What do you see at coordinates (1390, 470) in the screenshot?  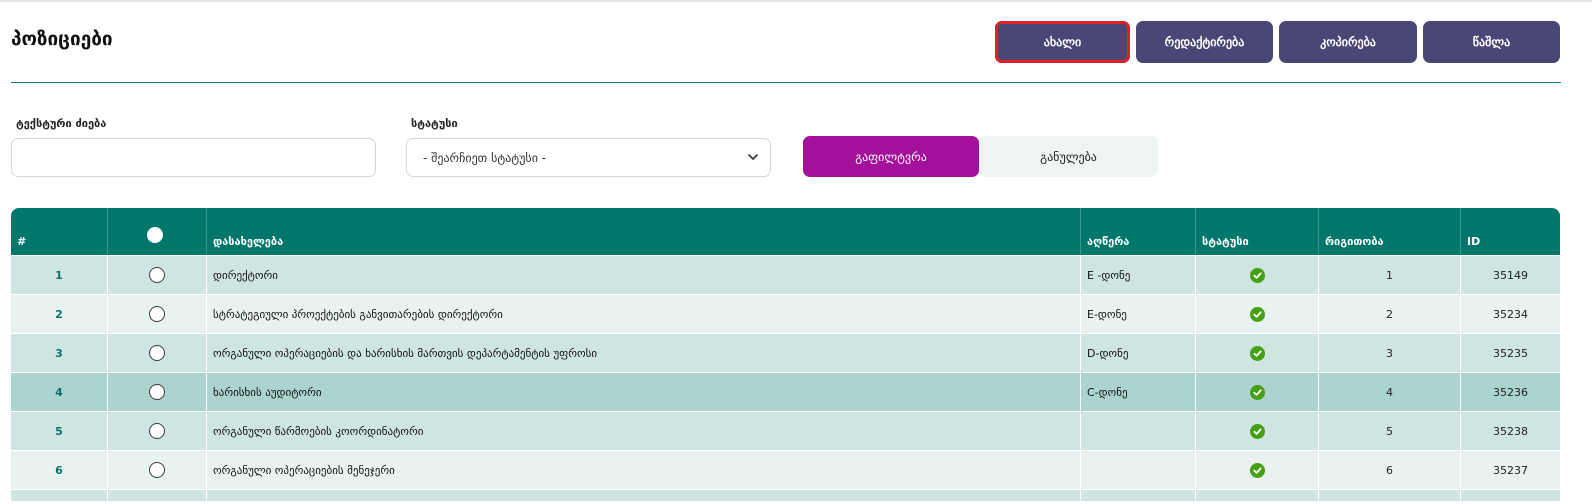 I see `row-order: 6` at bounding box center [1390, 470].